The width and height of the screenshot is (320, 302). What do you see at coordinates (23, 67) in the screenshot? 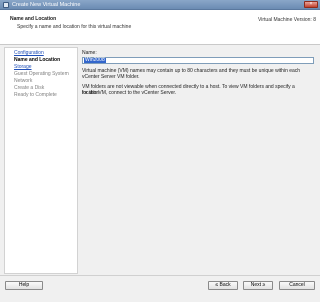
I see `nav-step-storage: Storage` at bounding box center [23, 67].